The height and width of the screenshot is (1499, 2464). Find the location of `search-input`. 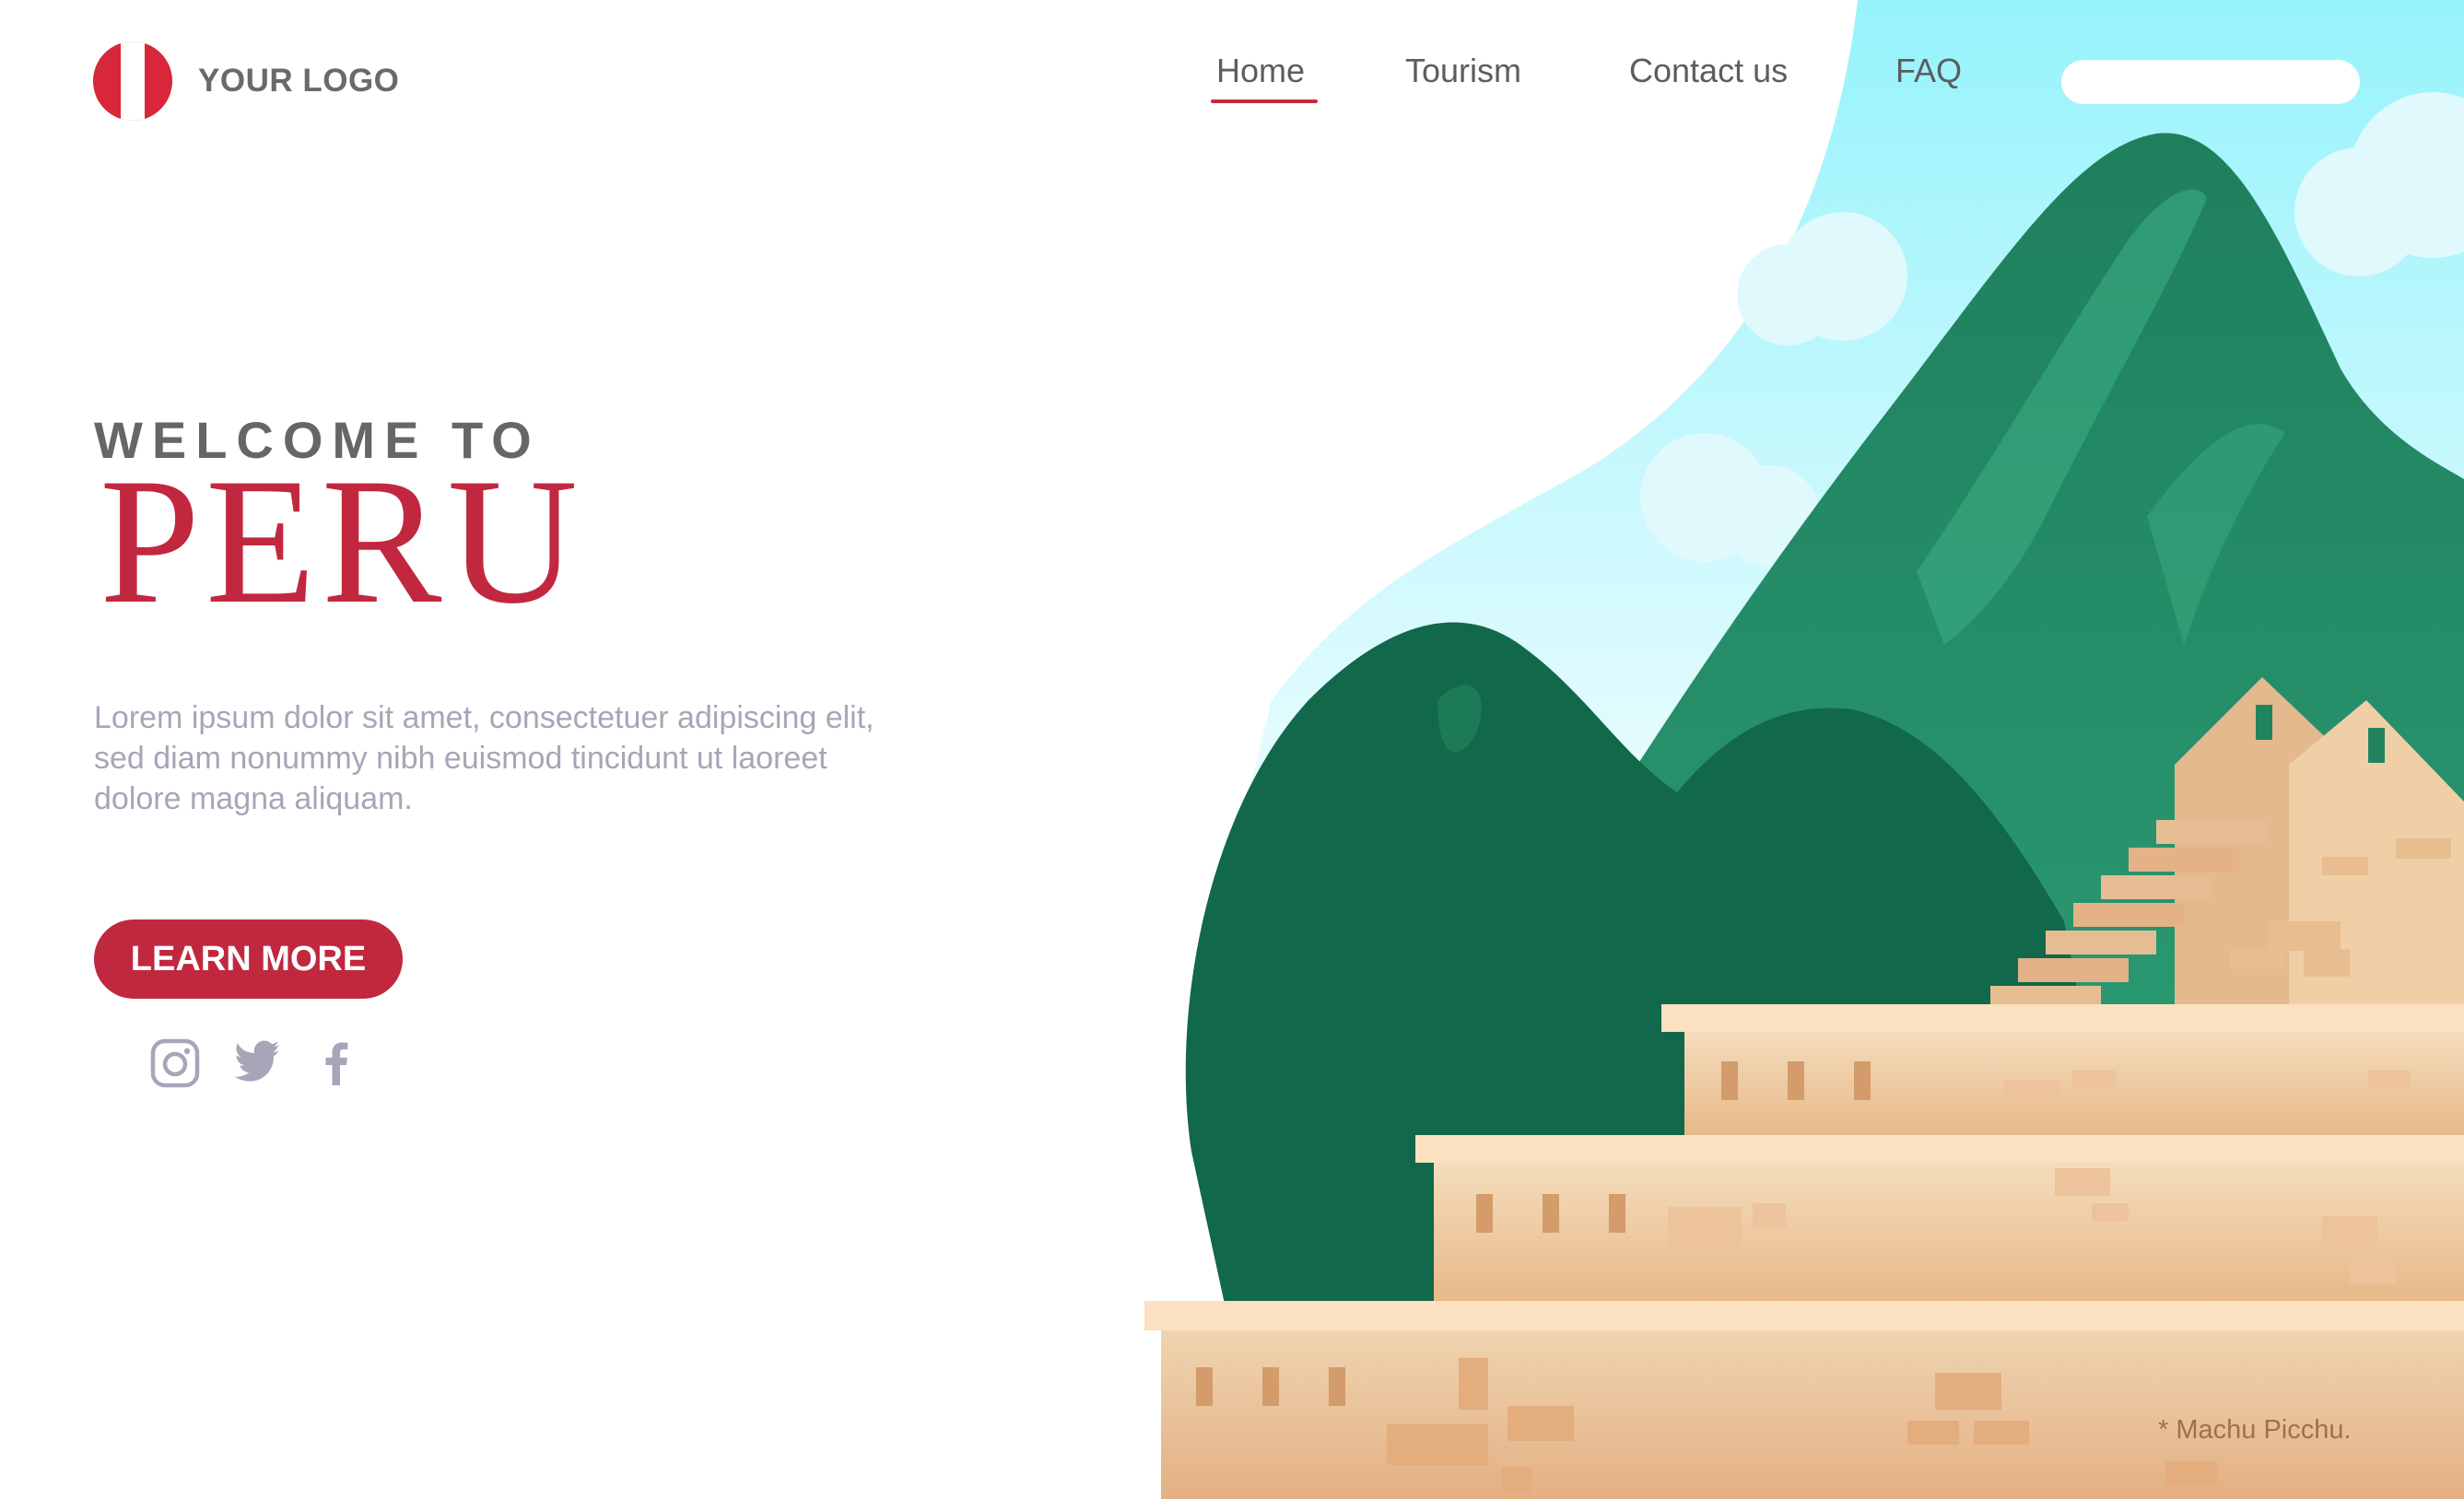

search-input is located at coordinates (2210, 82).